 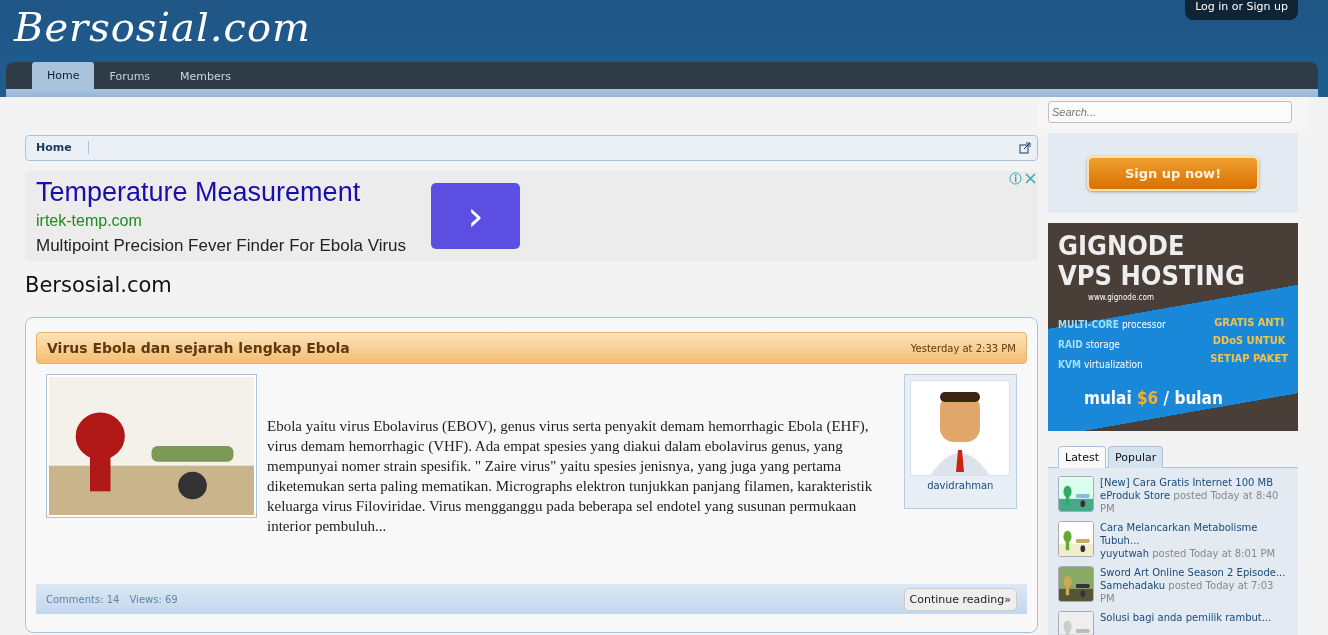 What do you see at coordinates (99, 285) in the screenshot?
I see `page-title: Bersosial.com` at bounding box center [99, 285].